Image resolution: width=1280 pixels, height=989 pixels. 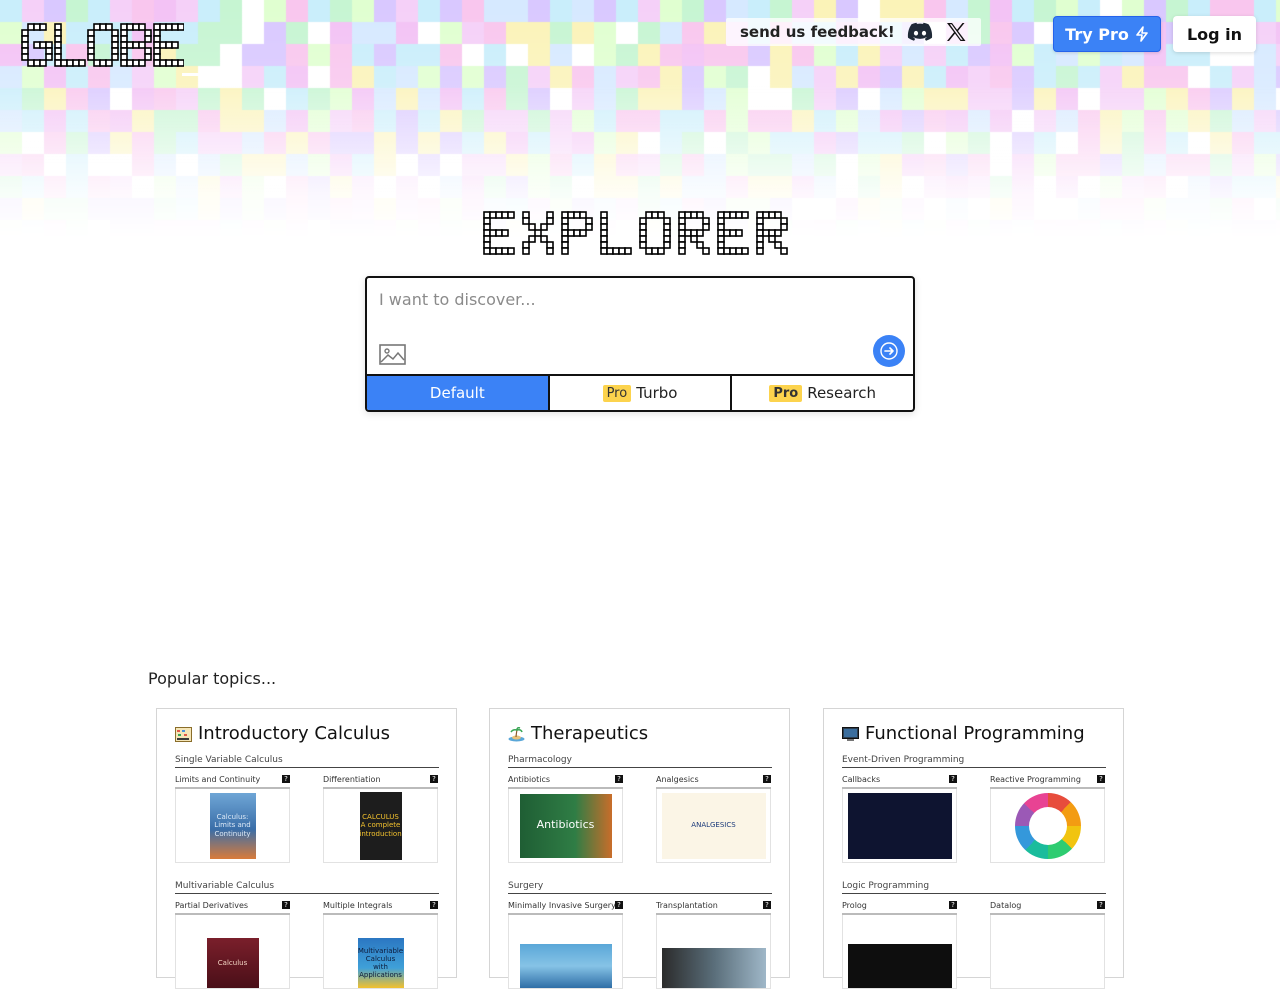 I want to click on subtopic-thumbnail: Antibiotics, so click(x=565, y=826).